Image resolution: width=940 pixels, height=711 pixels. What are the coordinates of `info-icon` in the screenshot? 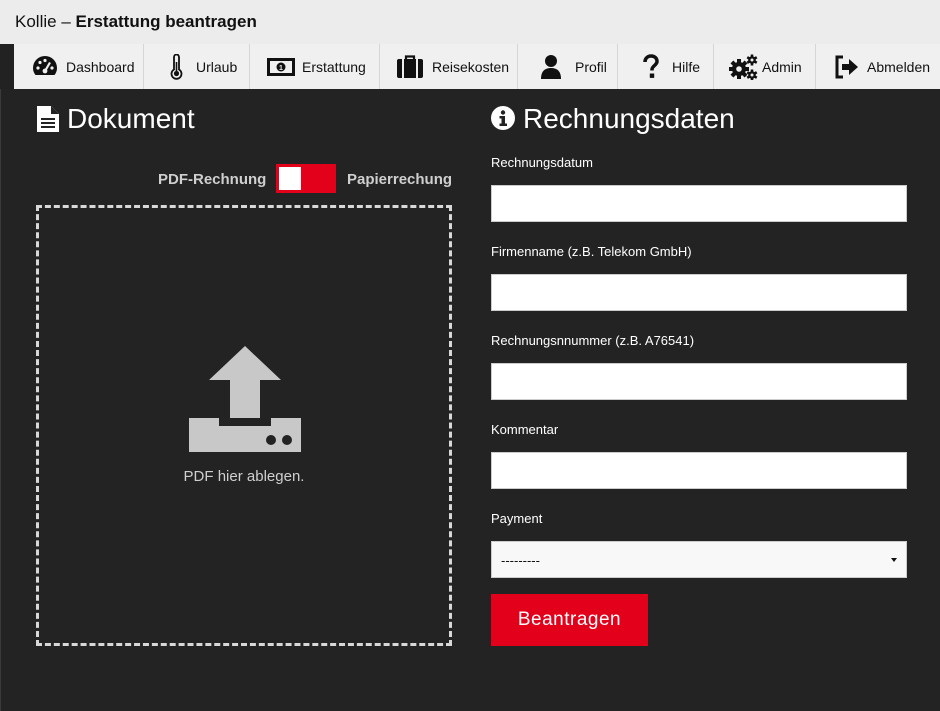 It's located at (503, 118).